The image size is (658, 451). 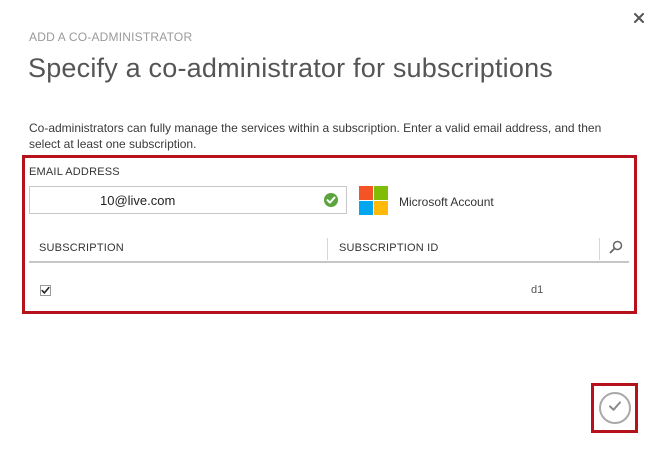 I want to click on email-field: 10@live.com, so click(x=188, y=200).